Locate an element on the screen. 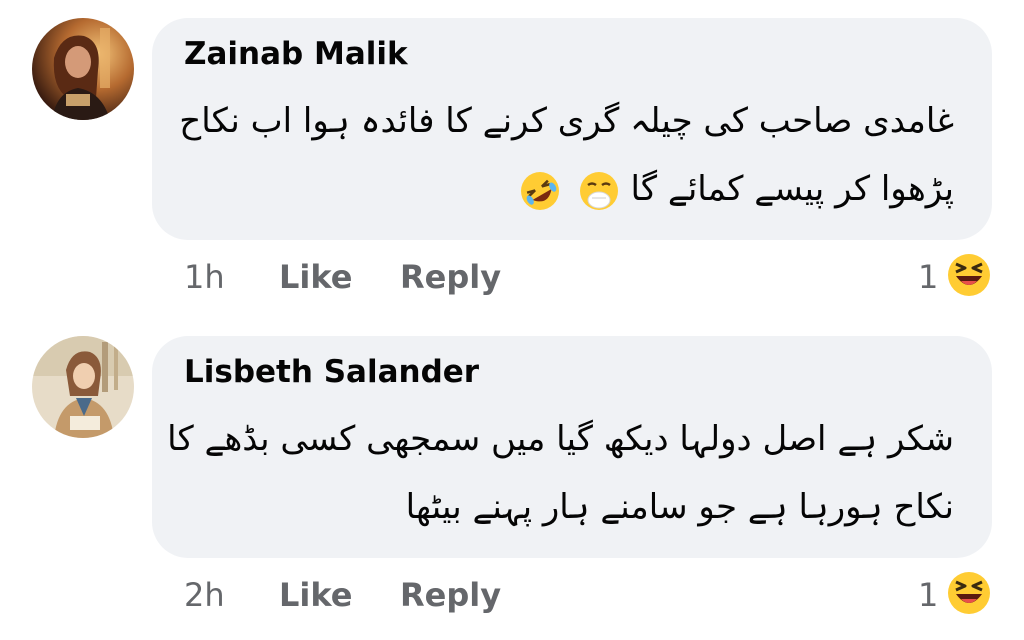 This screenshot has width=1024, height=640. comment-text-line-2: پڑھوا کر پیسے کمائے گا is located at coordinates (733, 190).